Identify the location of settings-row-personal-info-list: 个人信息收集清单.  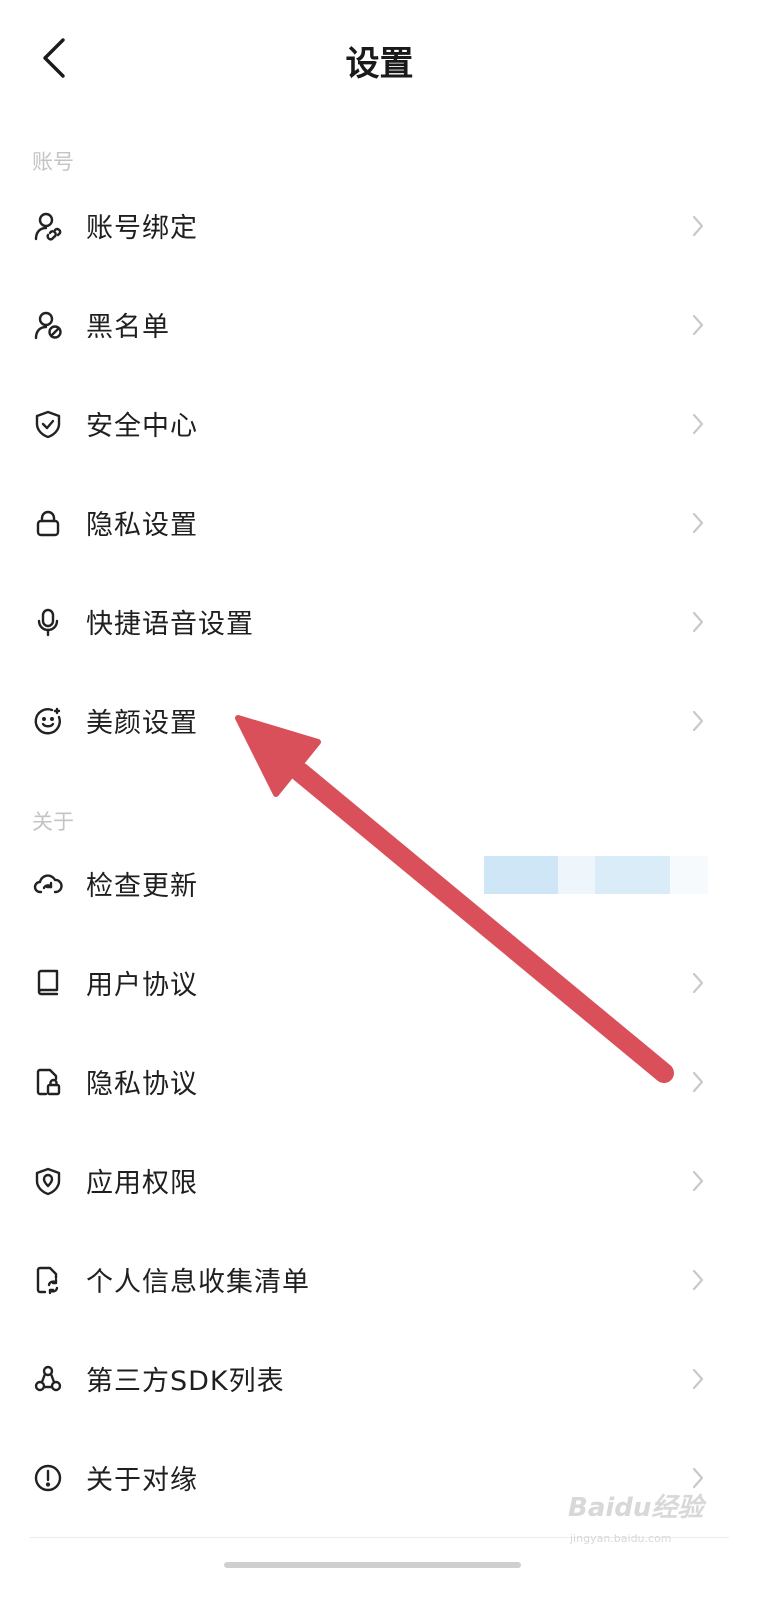
(379, 1279).